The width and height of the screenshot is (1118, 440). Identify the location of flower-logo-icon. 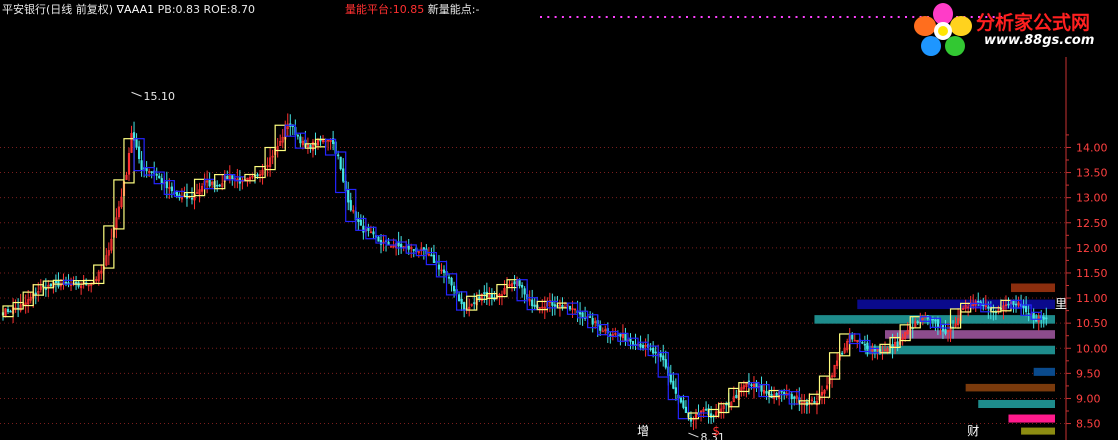
(943, 29).